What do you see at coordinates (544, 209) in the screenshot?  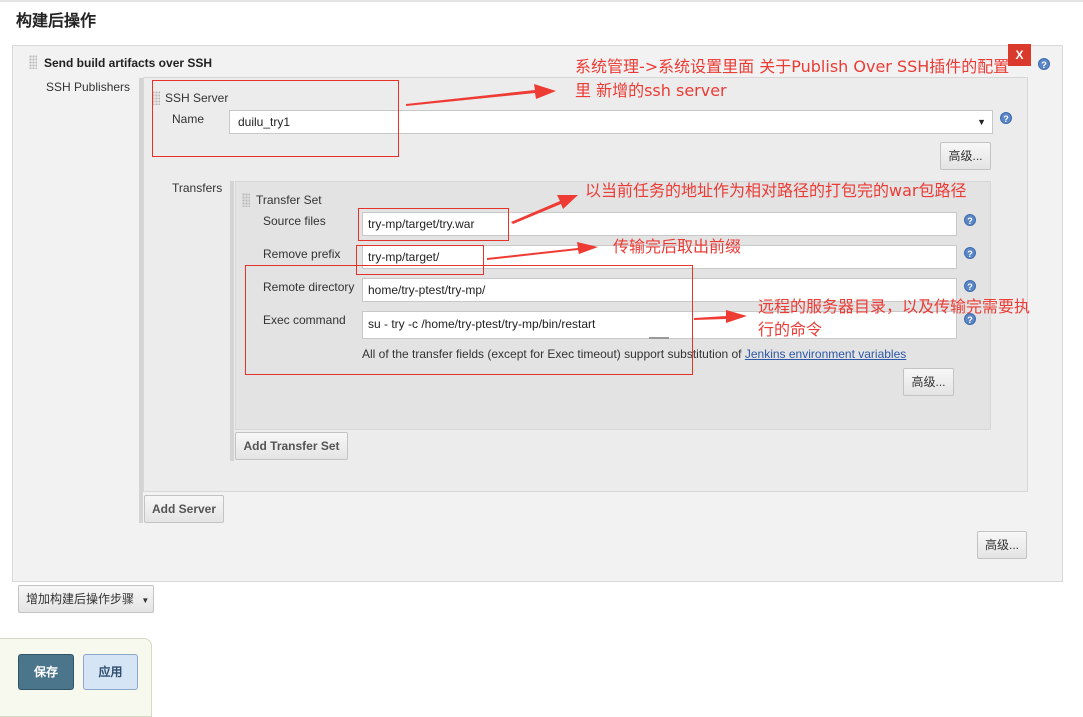 I see `arrow-source` at bounding box center [544, 209].